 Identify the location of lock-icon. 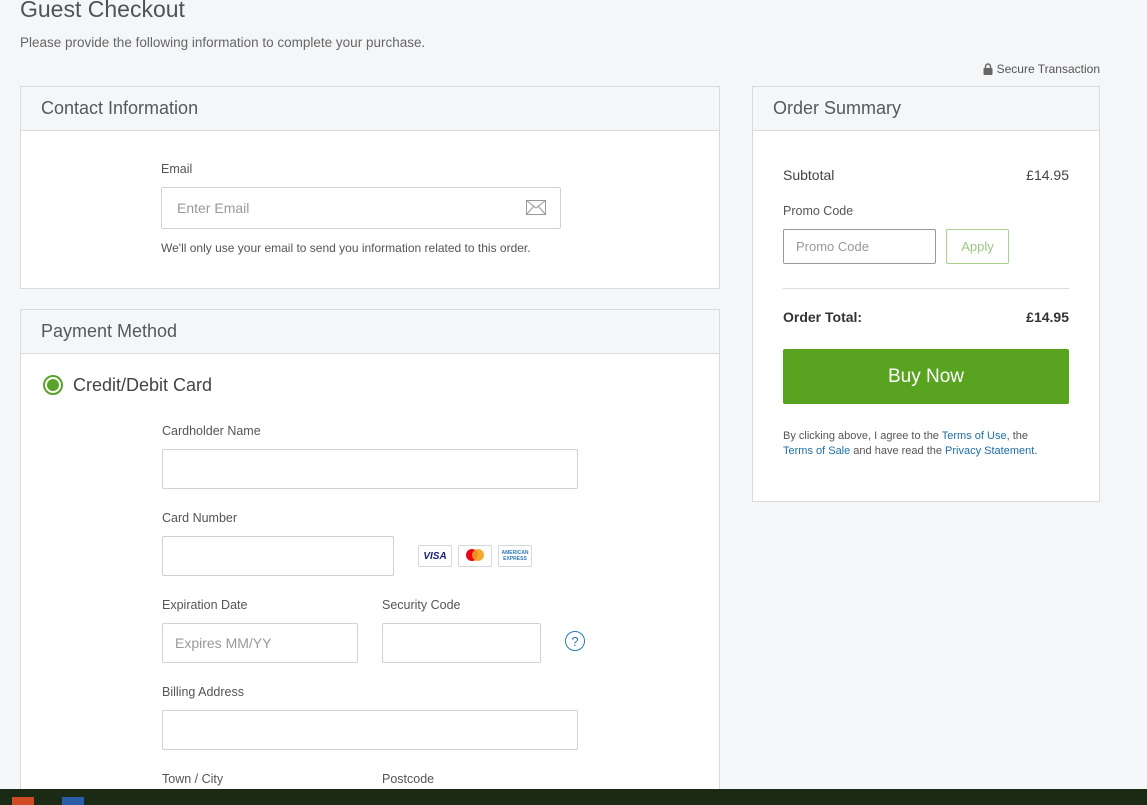
(988, 69).